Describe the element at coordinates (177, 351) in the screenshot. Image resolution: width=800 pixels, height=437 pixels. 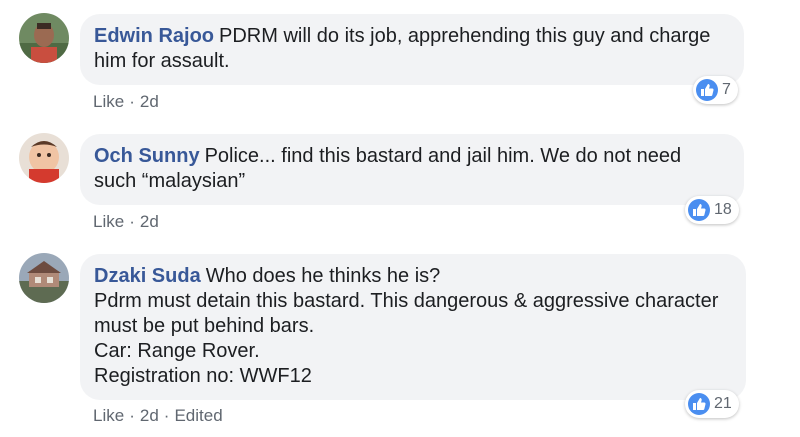
I see `comment-text: Car: Range Rover.` at that location.